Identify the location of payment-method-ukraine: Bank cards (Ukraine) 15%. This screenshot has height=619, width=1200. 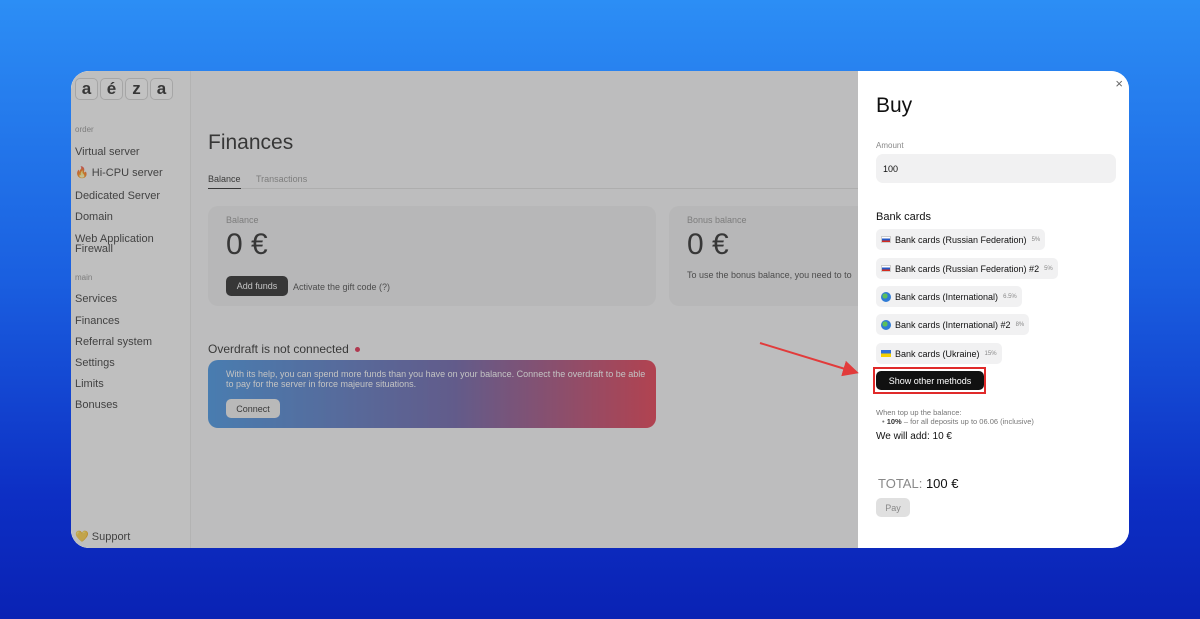
(939, 353).